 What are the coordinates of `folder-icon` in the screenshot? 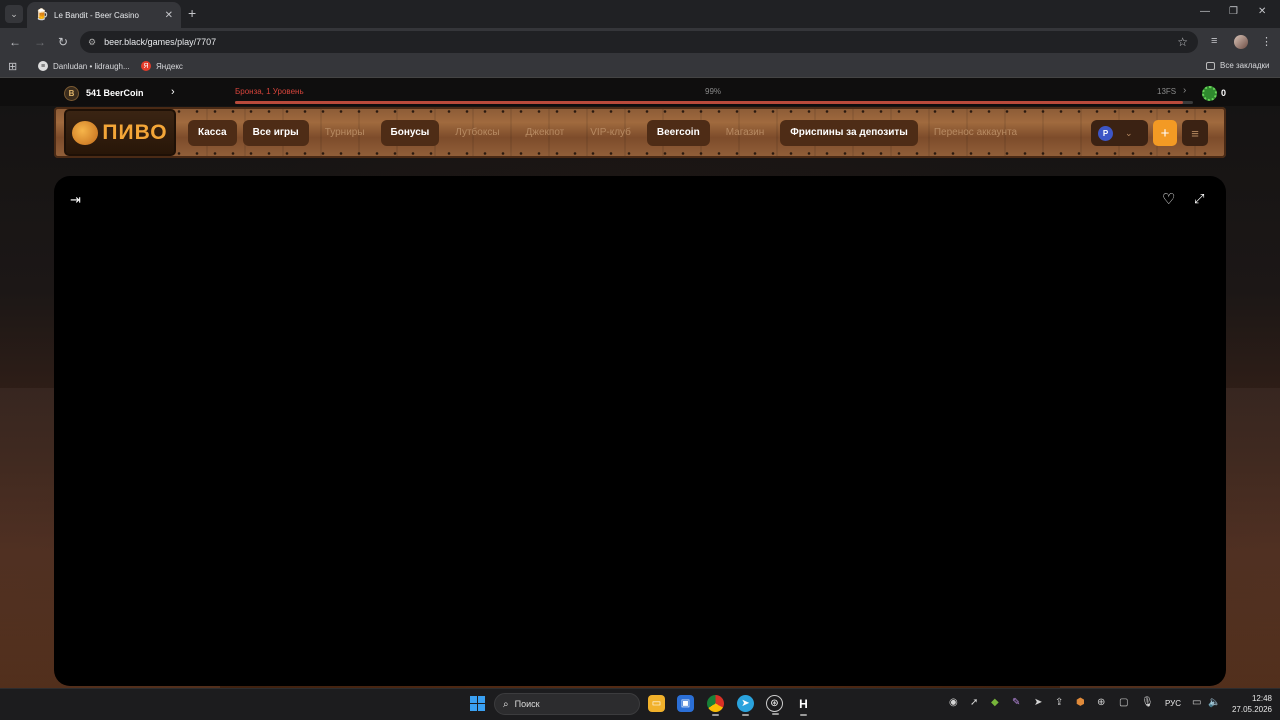 It's located at (1210, 65).